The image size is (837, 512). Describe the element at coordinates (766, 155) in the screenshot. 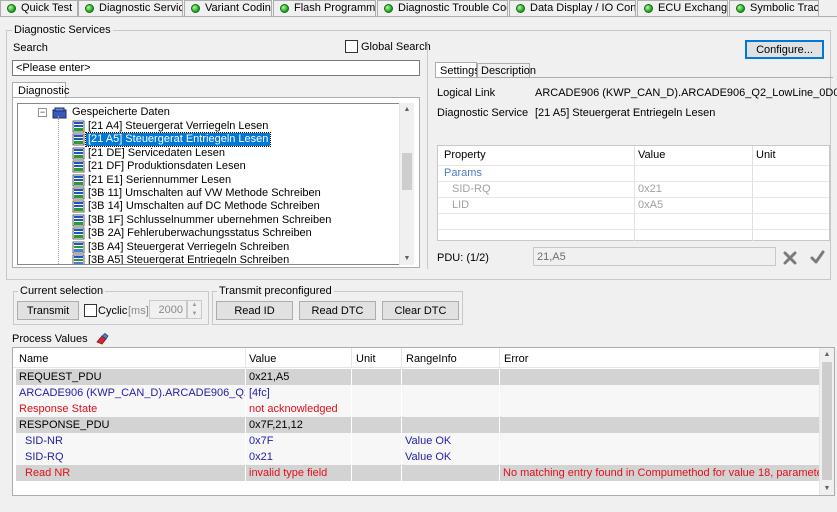

I see `unit-header: Unit` at that location.